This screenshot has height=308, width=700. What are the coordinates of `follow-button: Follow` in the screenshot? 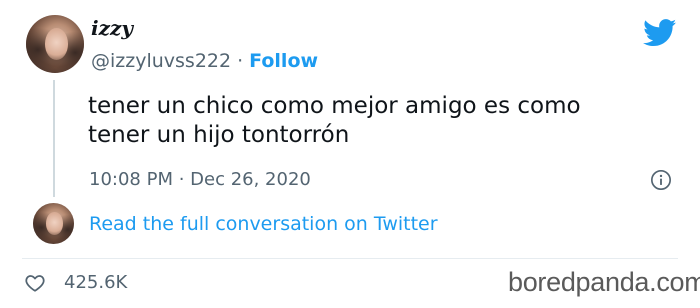 It's located at (283, 61).